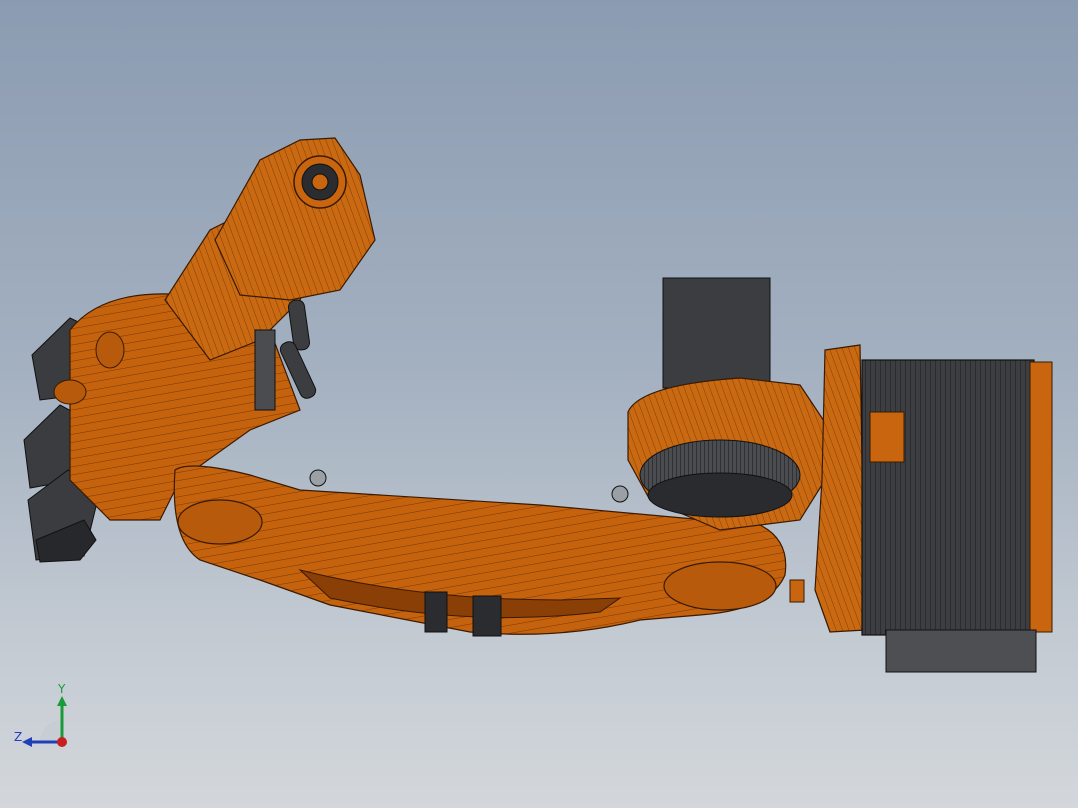 The width and height of the screenshot is (1078, 808). What do you see at coordinates (62, 689) in the screenshot?
I see `axis-label-y: Y` at bounding box center [62, 689].